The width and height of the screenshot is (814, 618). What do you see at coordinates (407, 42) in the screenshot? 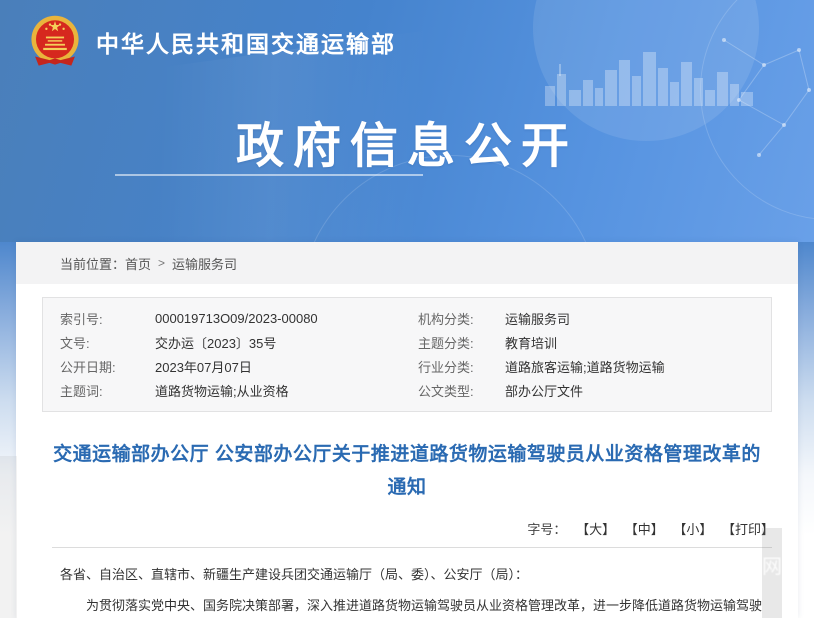
I see `top-bar: 中华人民共和国交通运输部` at bounding box center [407, 42].